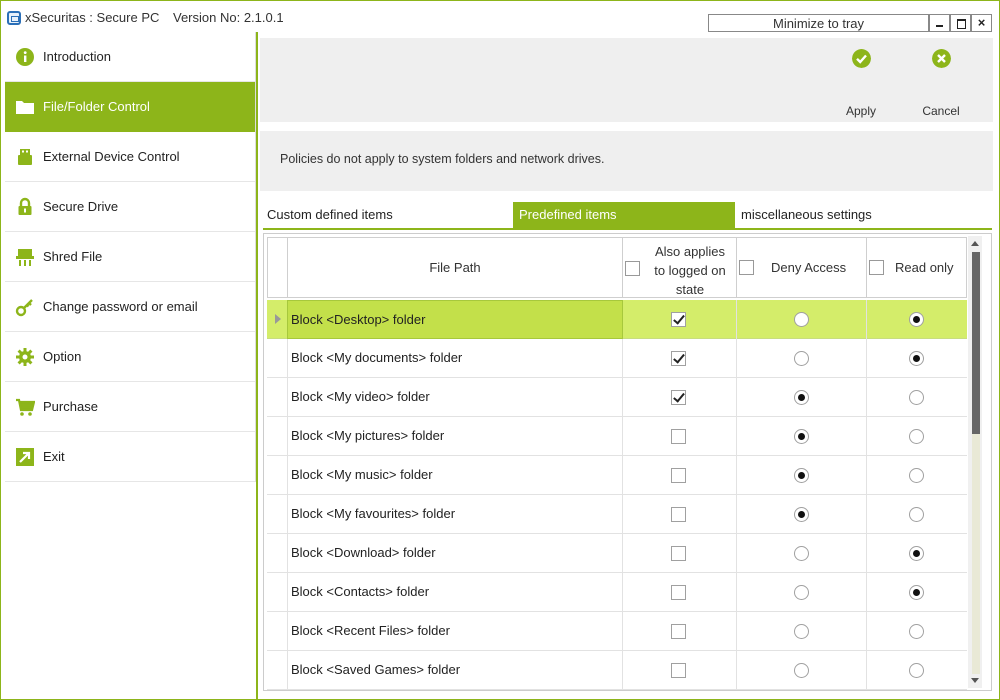 Image resolution: width=1000 pixels, height=700 pixels. What do you see at coordinates (976, 343) in the screenshot?
I see `scroll-thumb` at bounding box center [976, 343].